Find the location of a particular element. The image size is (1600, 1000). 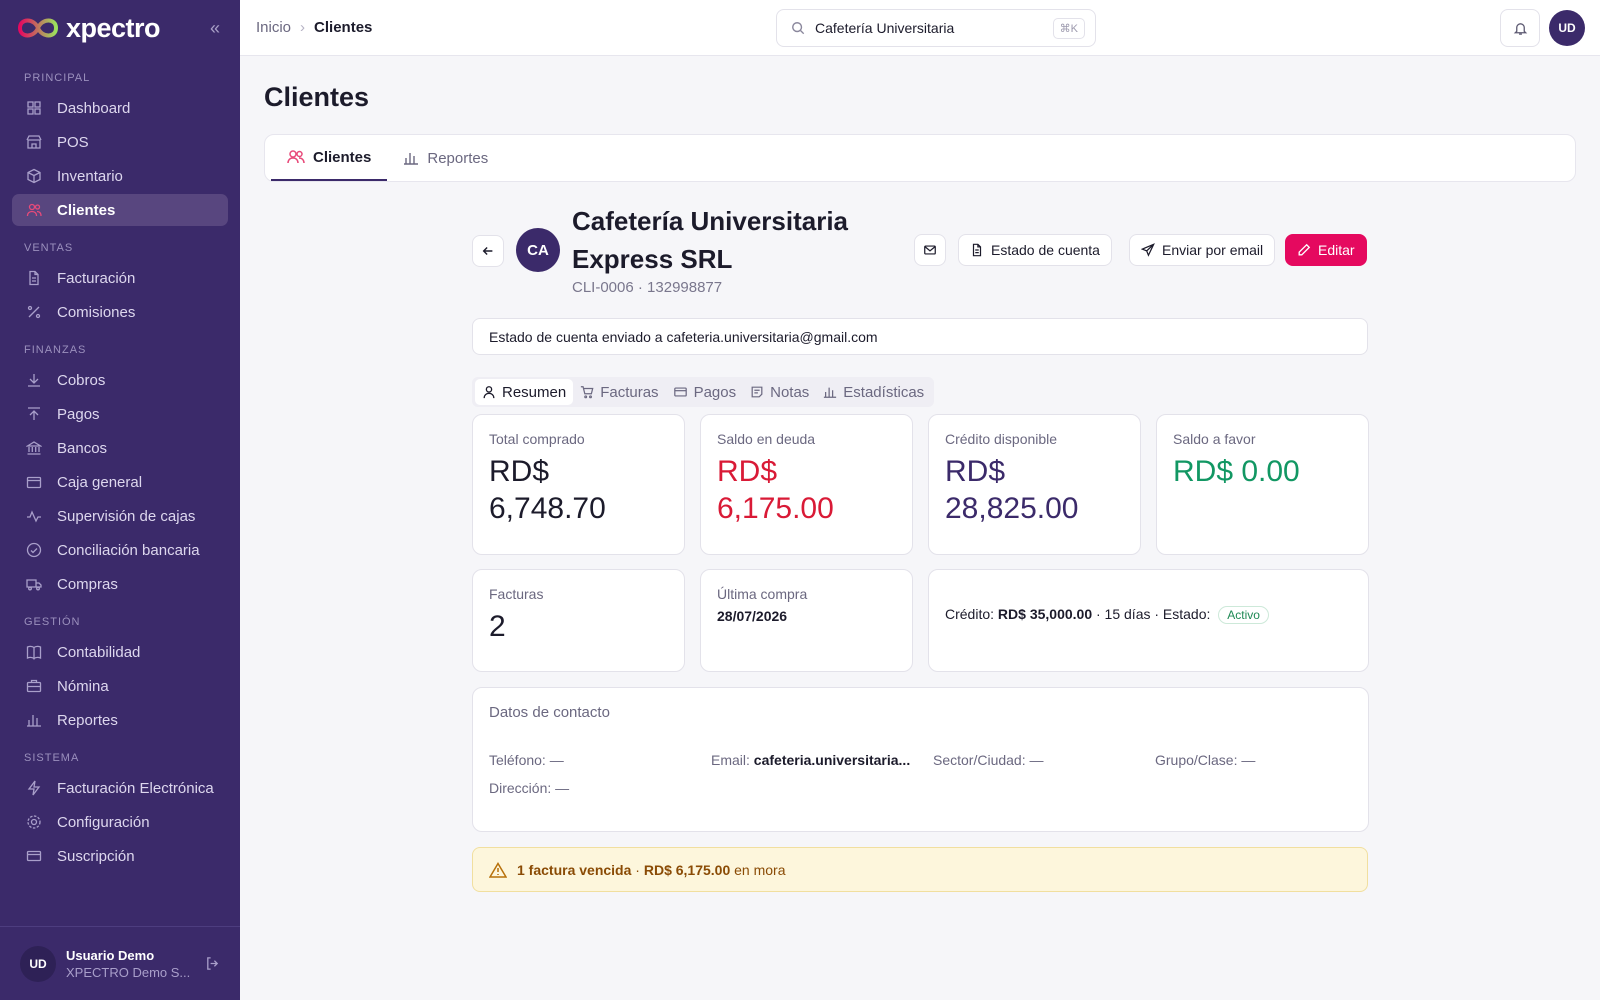

sidebar-item-cobros: Cobros is located at coordinates (120, 380).